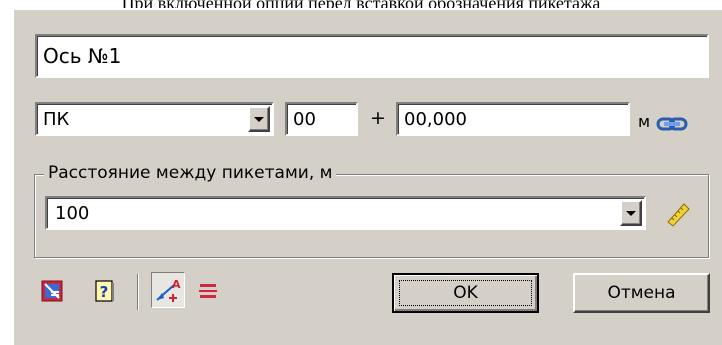 The height and width of the screenshot is (345, 722). I want to click on distance-dropdown-button, so click(631, 213).